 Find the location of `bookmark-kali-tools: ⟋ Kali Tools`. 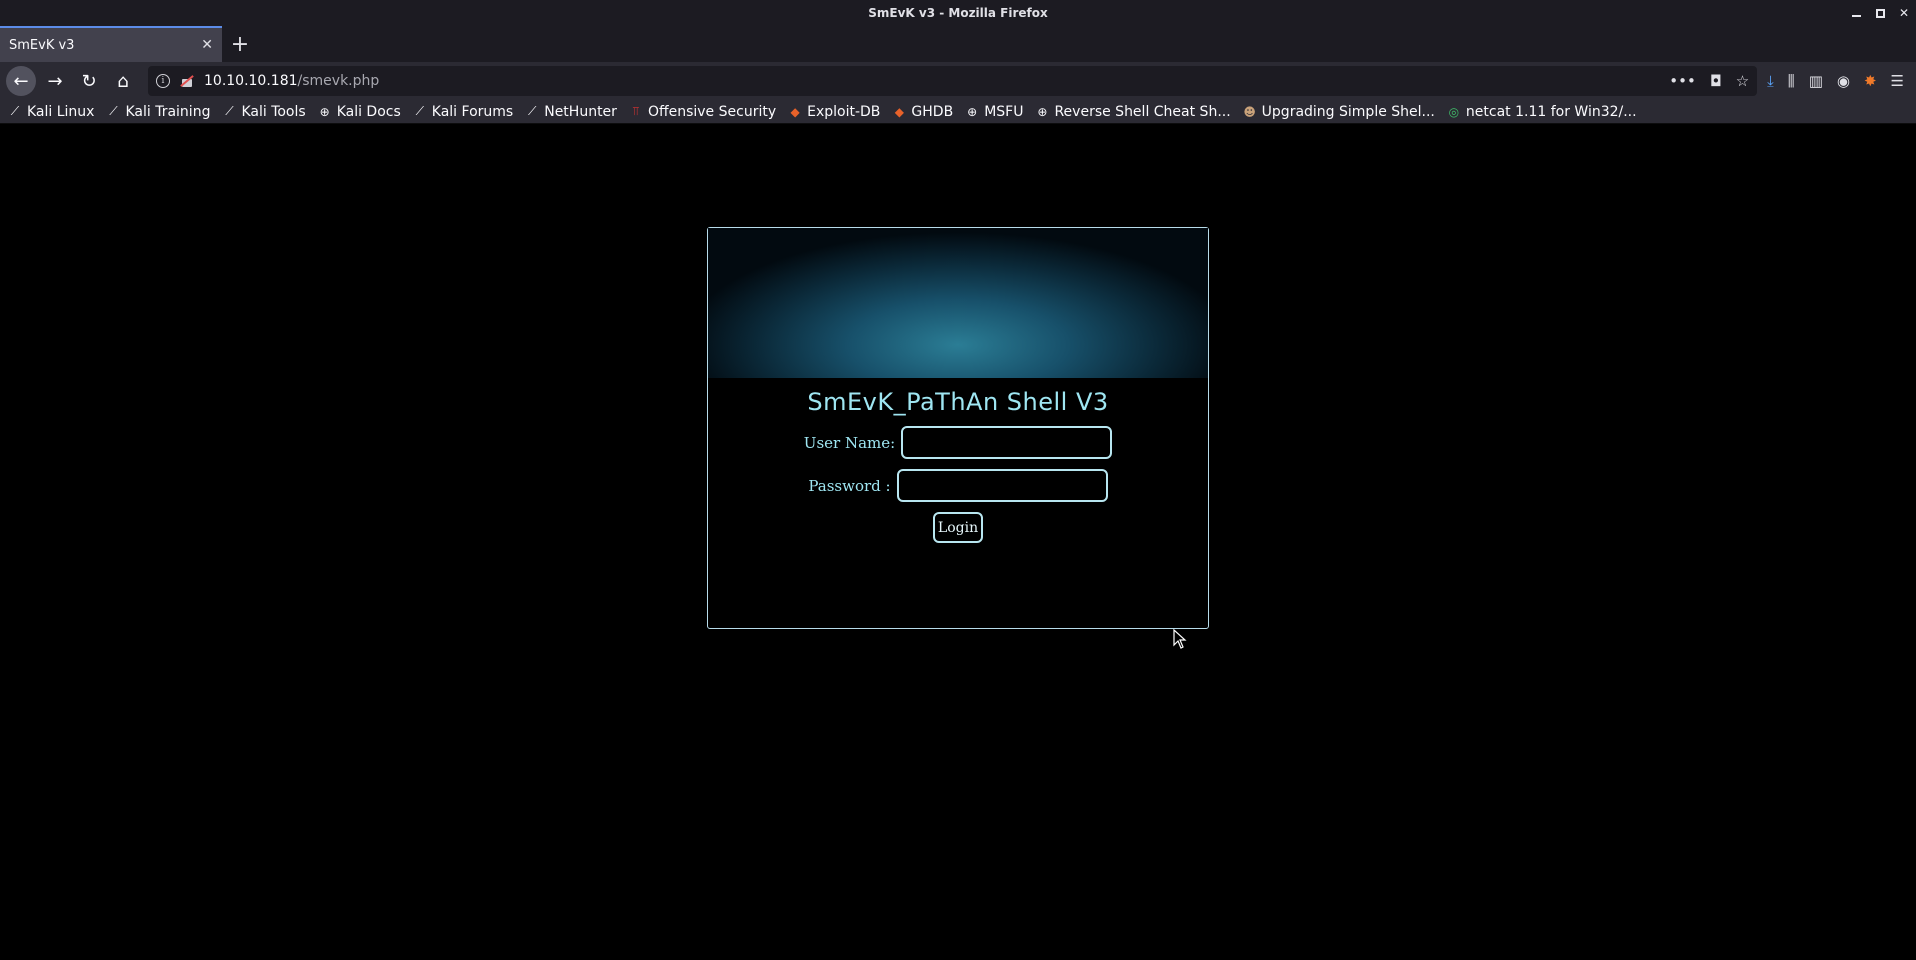

bookmark-kali-tools: ⟋ Kali Tools is located at coordinates (263, 112).